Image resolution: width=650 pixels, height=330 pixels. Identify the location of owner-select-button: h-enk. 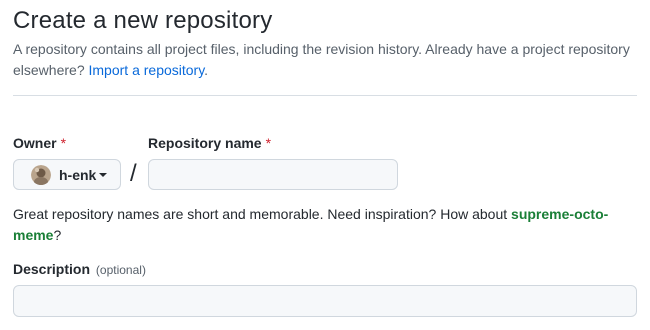
(67, 174).